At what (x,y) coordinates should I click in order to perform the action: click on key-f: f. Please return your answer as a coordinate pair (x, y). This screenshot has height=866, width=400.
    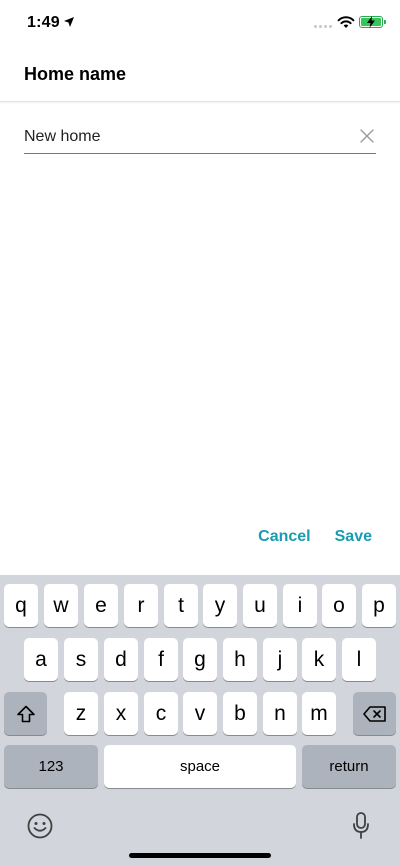
    Looking at the image, I should click on (161, 659).